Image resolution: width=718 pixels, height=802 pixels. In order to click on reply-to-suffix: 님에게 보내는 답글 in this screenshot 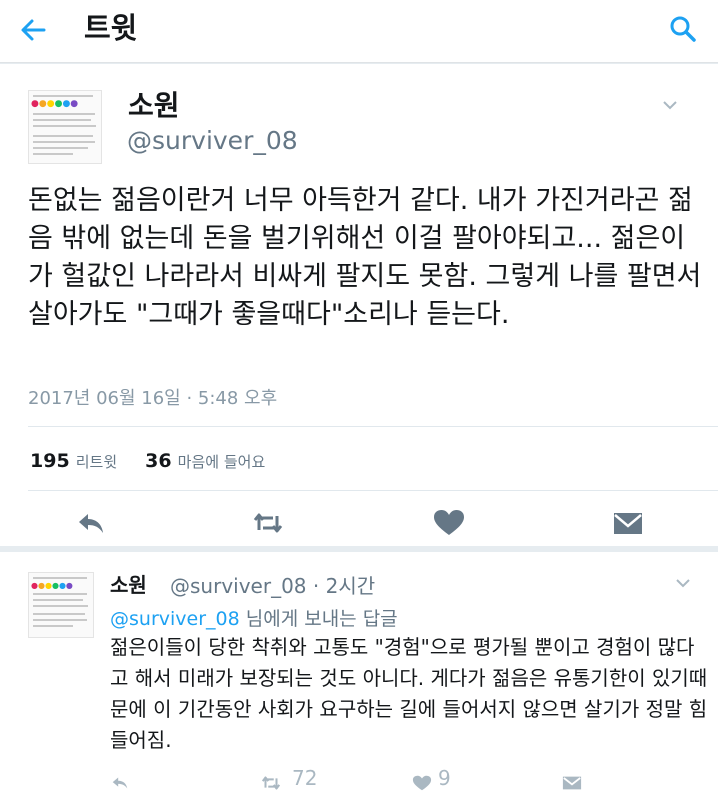, I will do `click(318, 619)`.